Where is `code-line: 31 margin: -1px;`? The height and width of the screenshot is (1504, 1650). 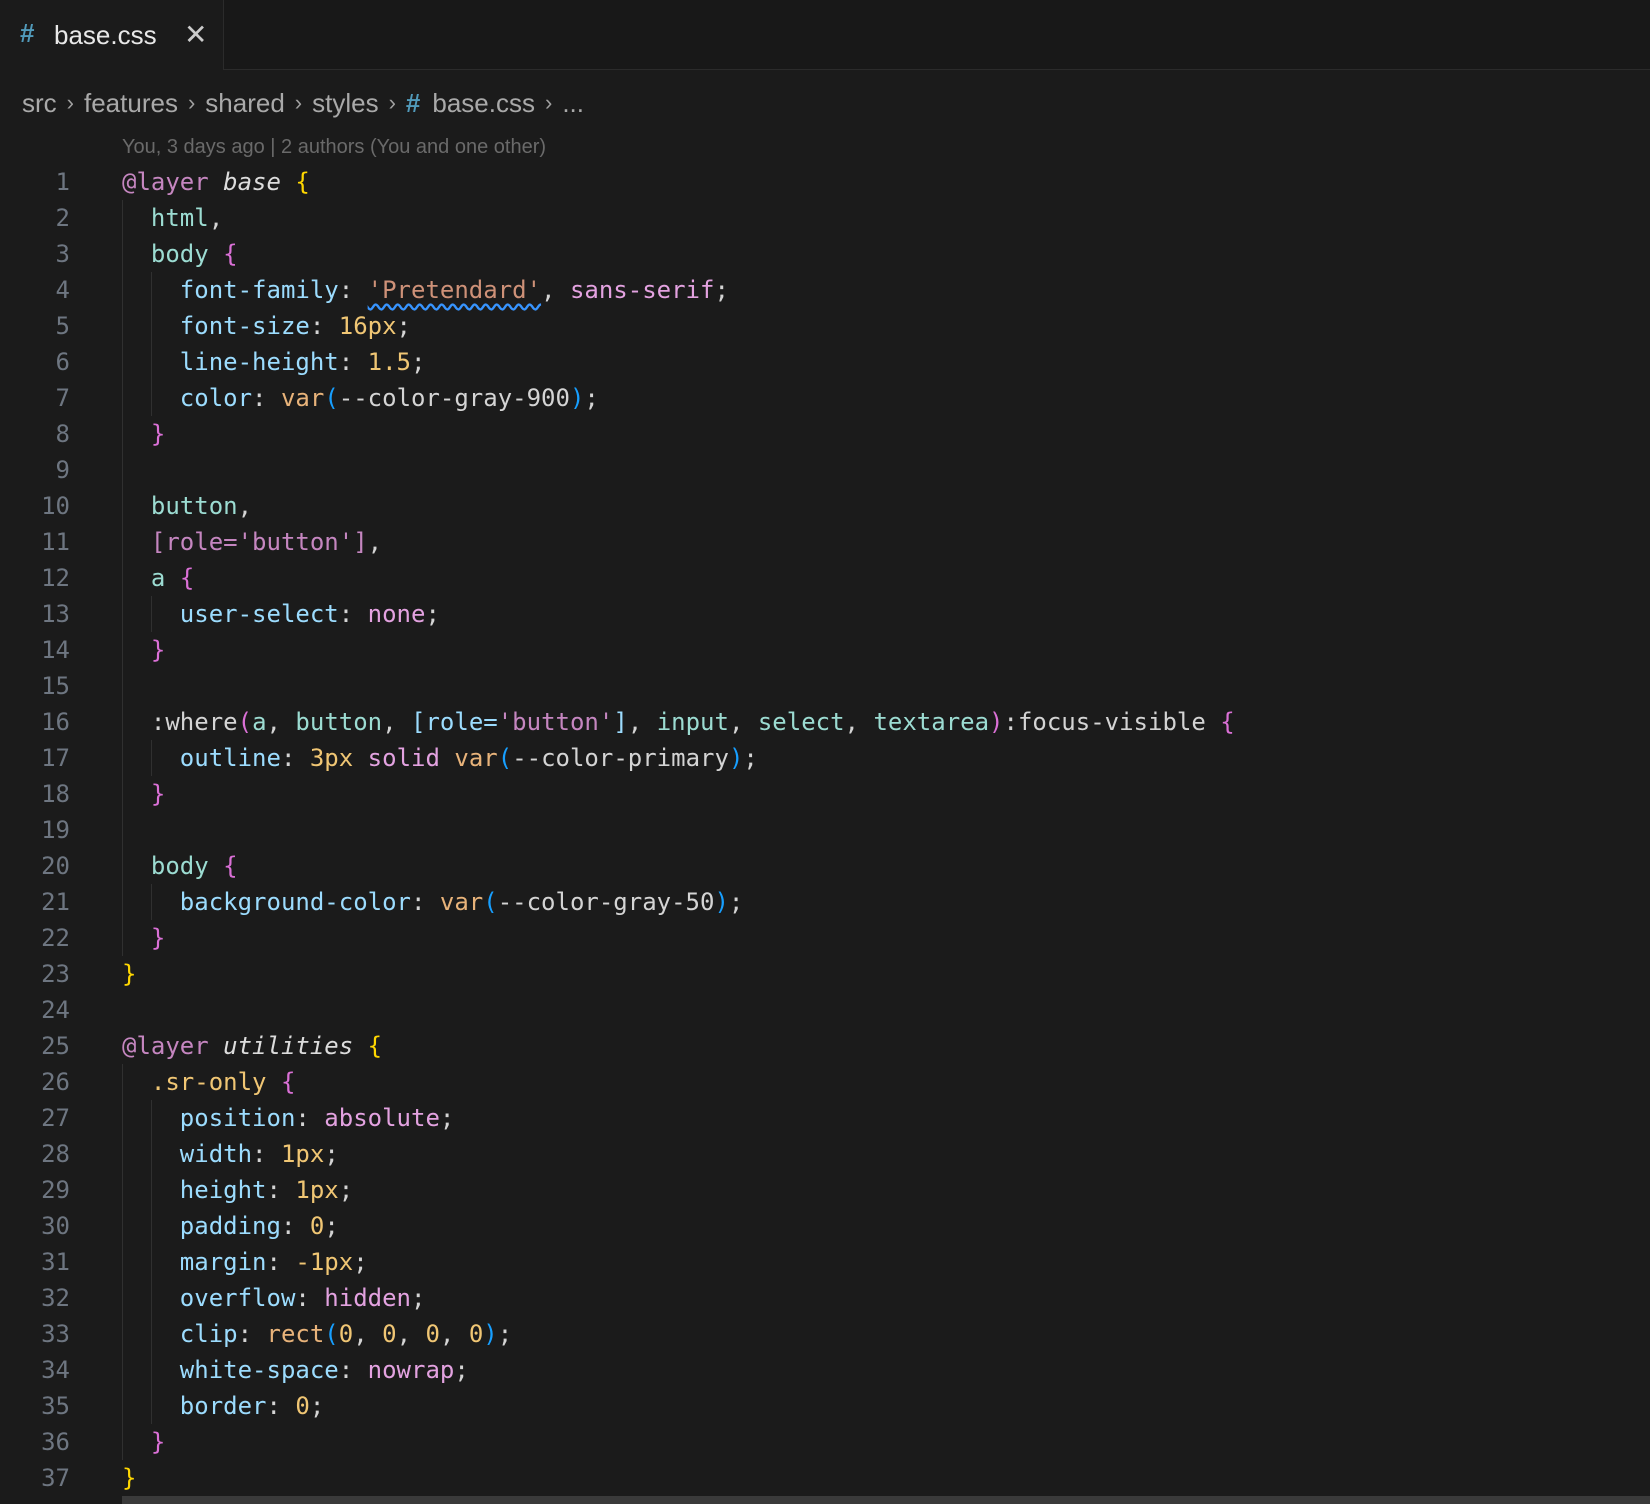 code-line: 31 margin: -1px; is located at coordinates (825, 1262).